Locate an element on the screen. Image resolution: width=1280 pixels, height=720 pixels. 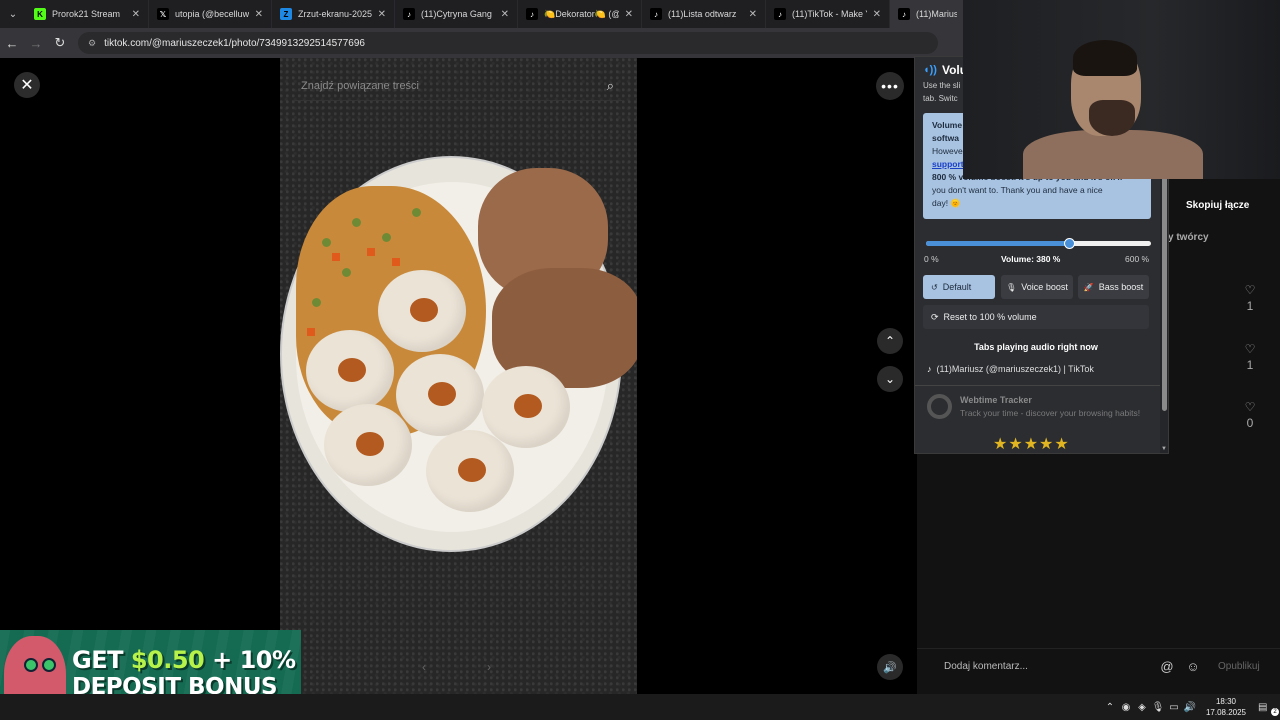
display-icon: ▭ is located at coordinates (1174, 707).